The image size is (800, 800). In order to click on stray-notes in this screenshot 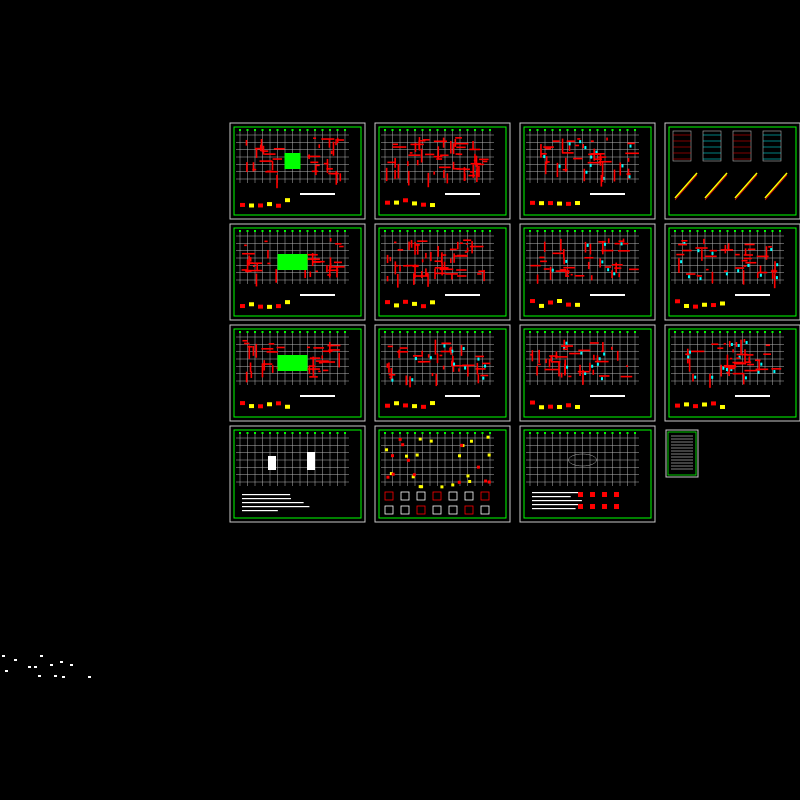, I will do `click(46, 666)`.